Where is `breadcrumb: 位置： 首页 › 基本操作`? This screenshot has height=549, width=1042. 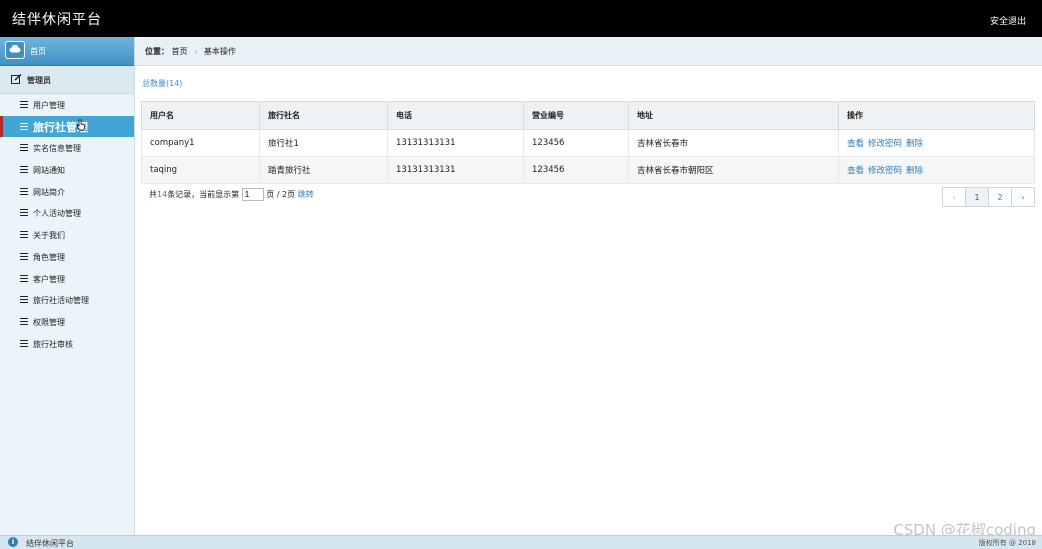 breadcrumb: 位置： 首页 › 基本操作 is located at coordinates (190, 51).